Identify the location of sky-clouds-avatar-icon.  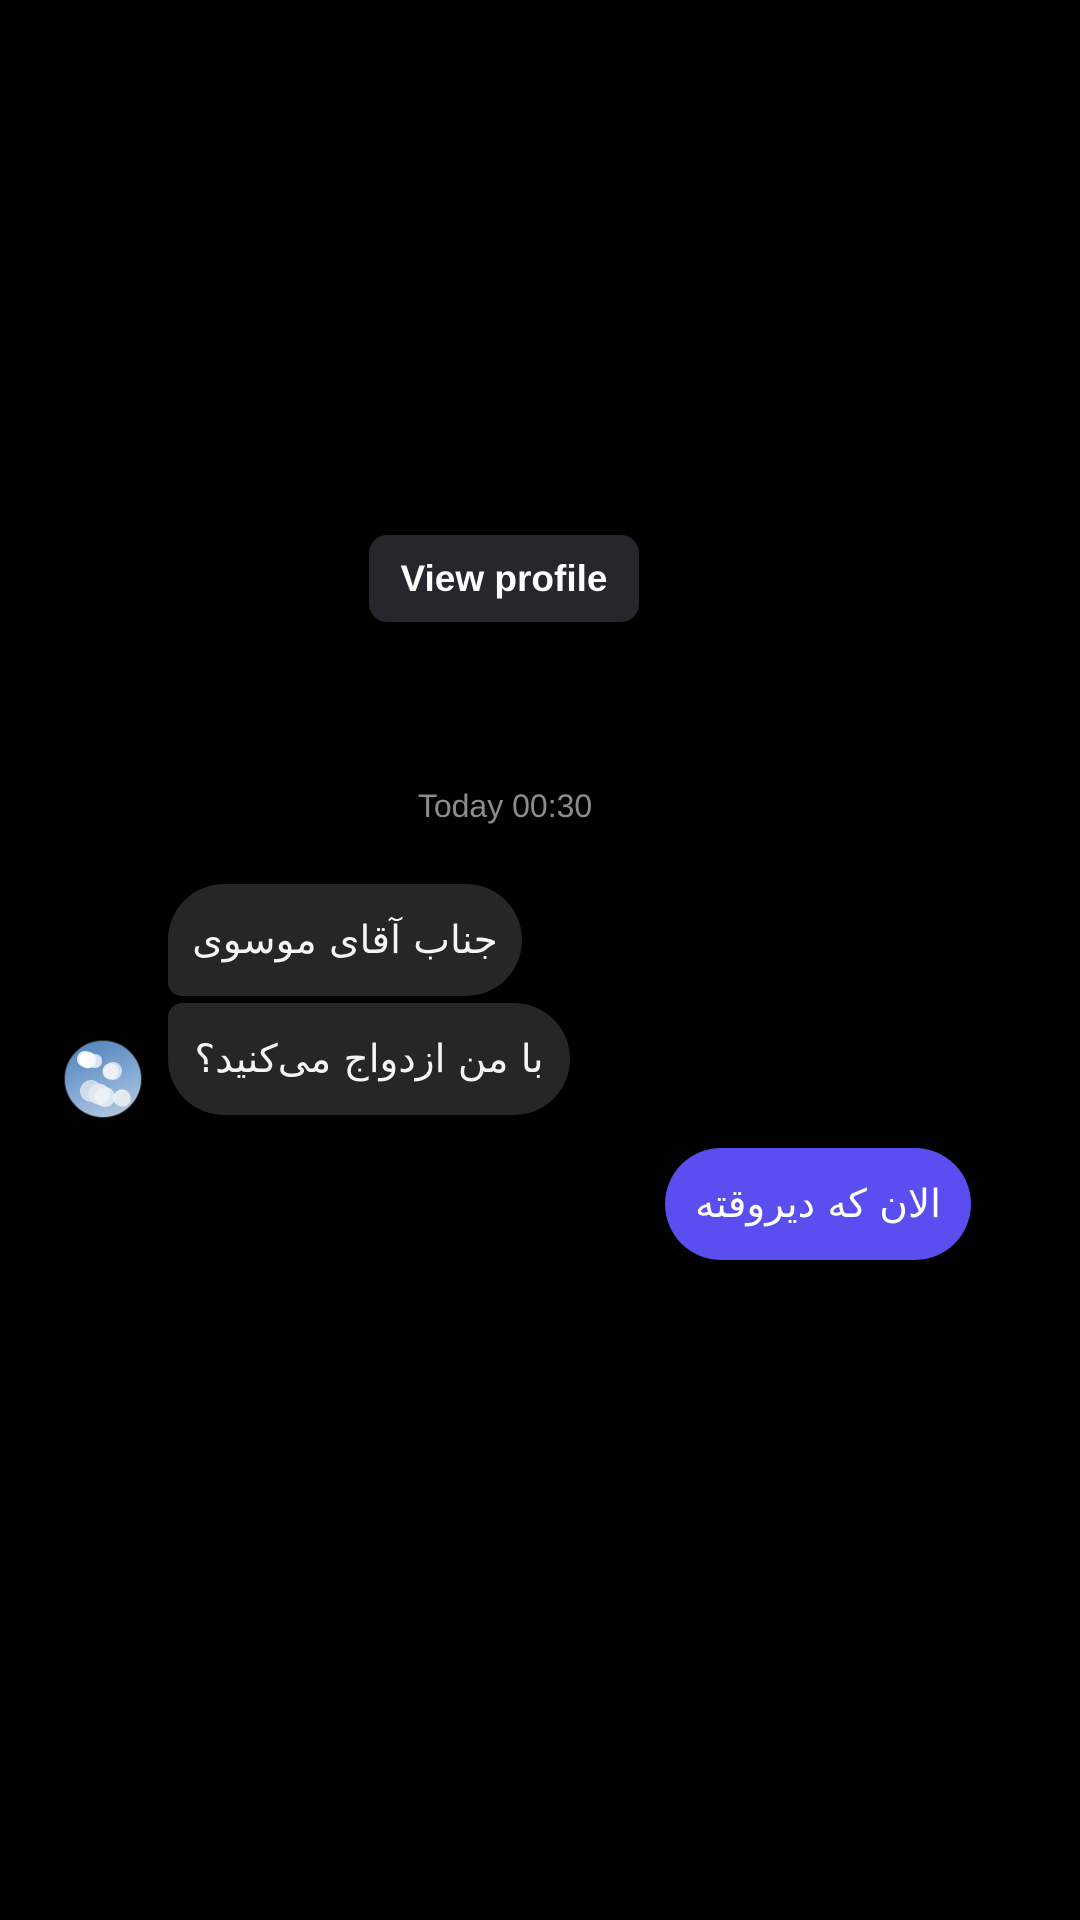
(104, 1079).